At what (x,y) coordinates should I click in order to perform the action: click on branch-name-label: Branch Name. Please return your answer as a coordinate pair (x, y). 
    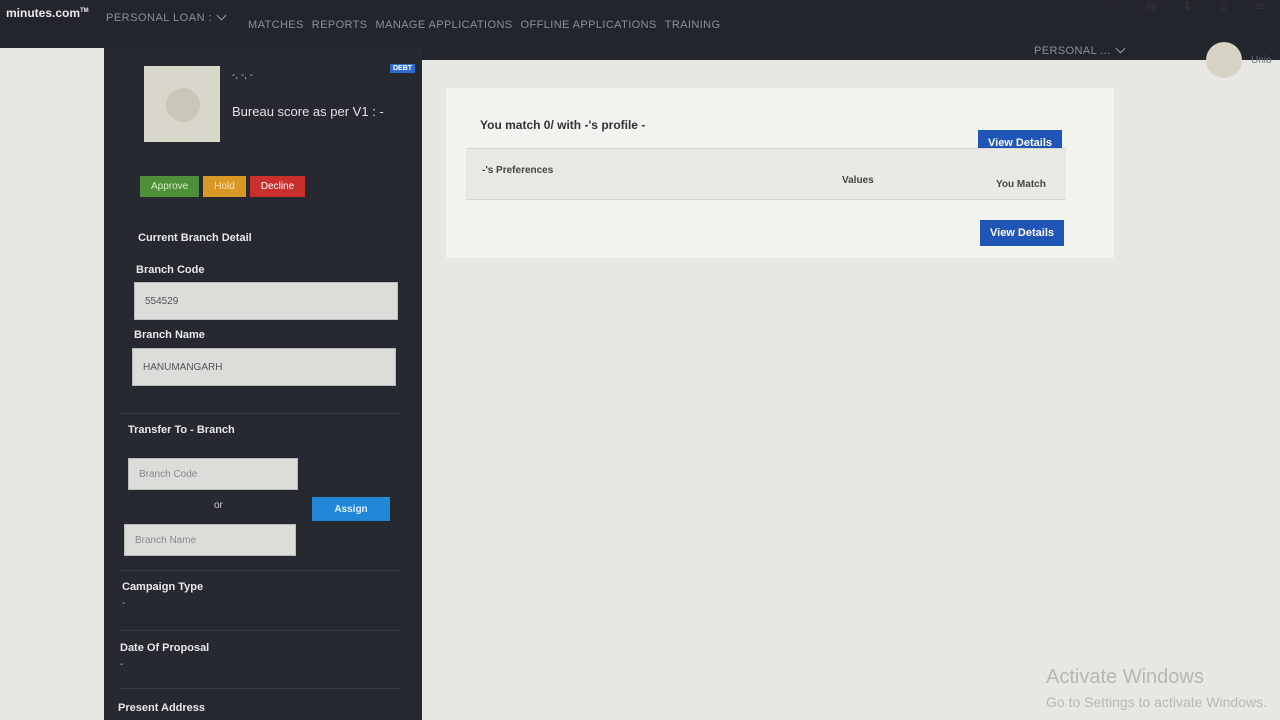
    Looking at the image, I should click on (169, 335).